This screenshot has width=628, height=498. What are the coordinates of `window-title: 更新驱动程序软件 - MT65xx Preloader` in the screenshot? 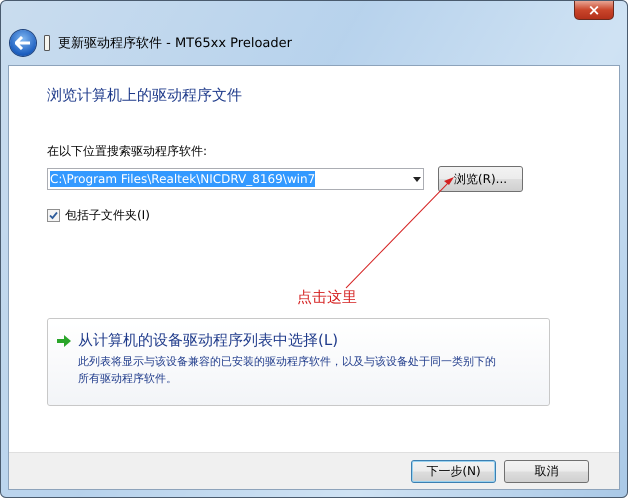 It's located at (175, 43).